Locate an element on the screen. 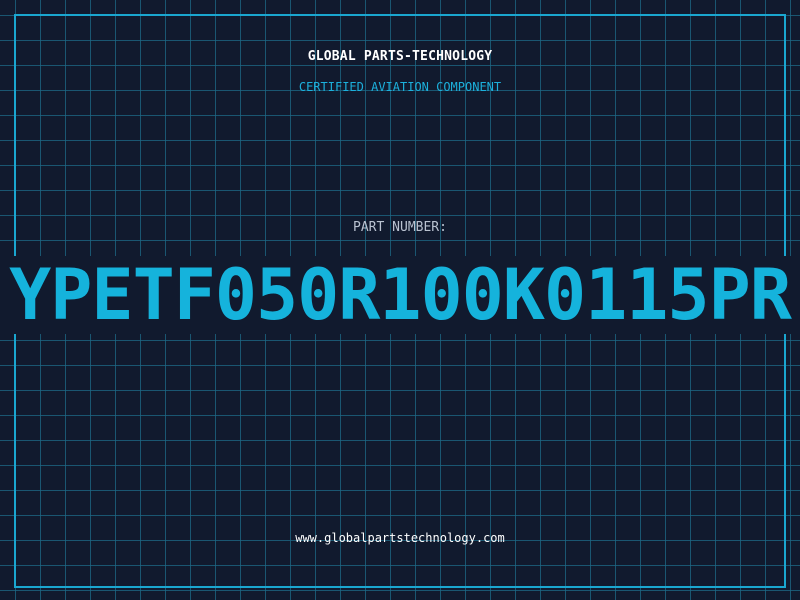 The height and width of the screenshot is (600, 800). part-number-band: YPETF050R100K0115PR is located at coordinates (400, 295).